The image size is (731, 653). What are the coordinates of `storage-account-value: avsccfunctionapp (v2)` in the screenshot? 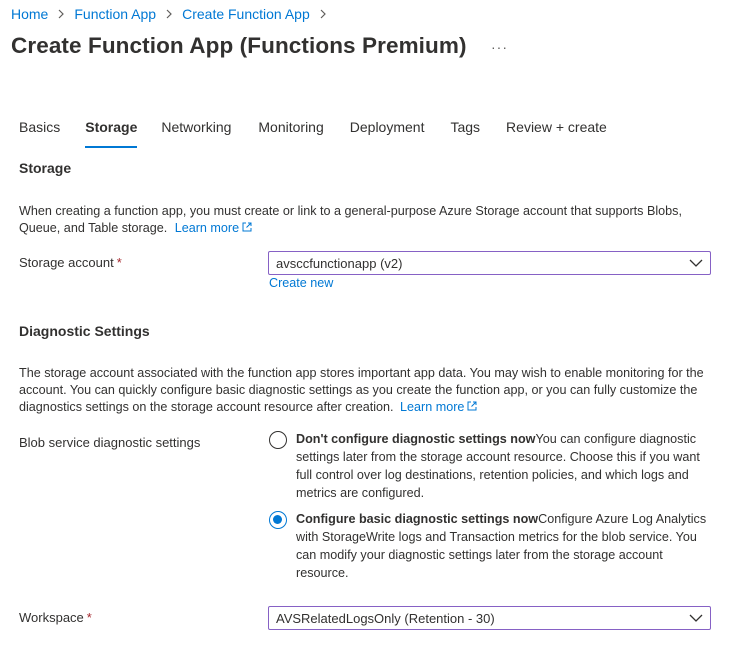 It's located at (339, 263).